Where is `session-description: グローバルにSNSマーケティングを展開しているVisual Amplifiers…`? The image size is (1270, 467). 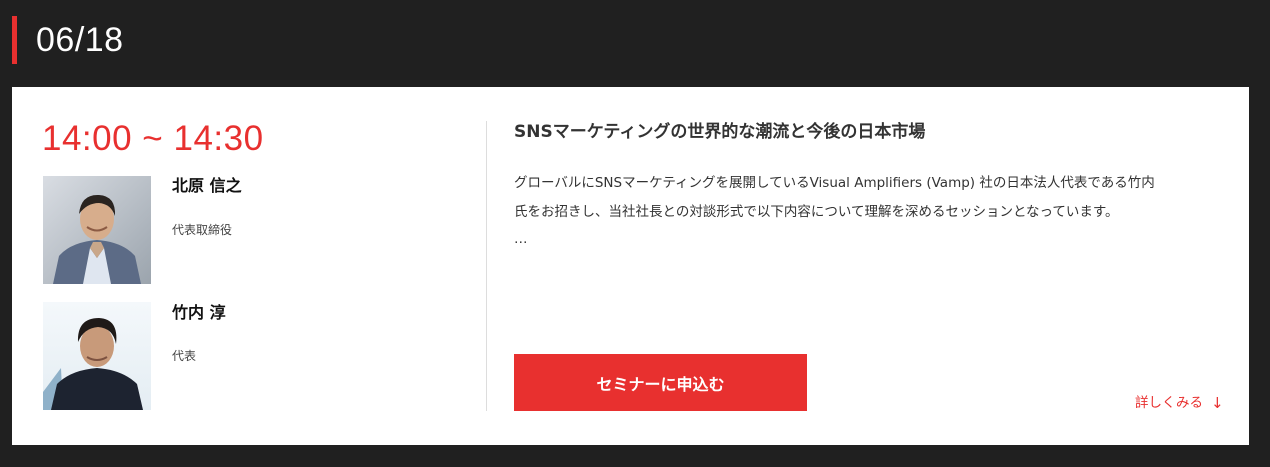 session-description: グローバルにSNSマーケティングを展開しているVisual Amplifiers… is located at coordinates (874, 197).